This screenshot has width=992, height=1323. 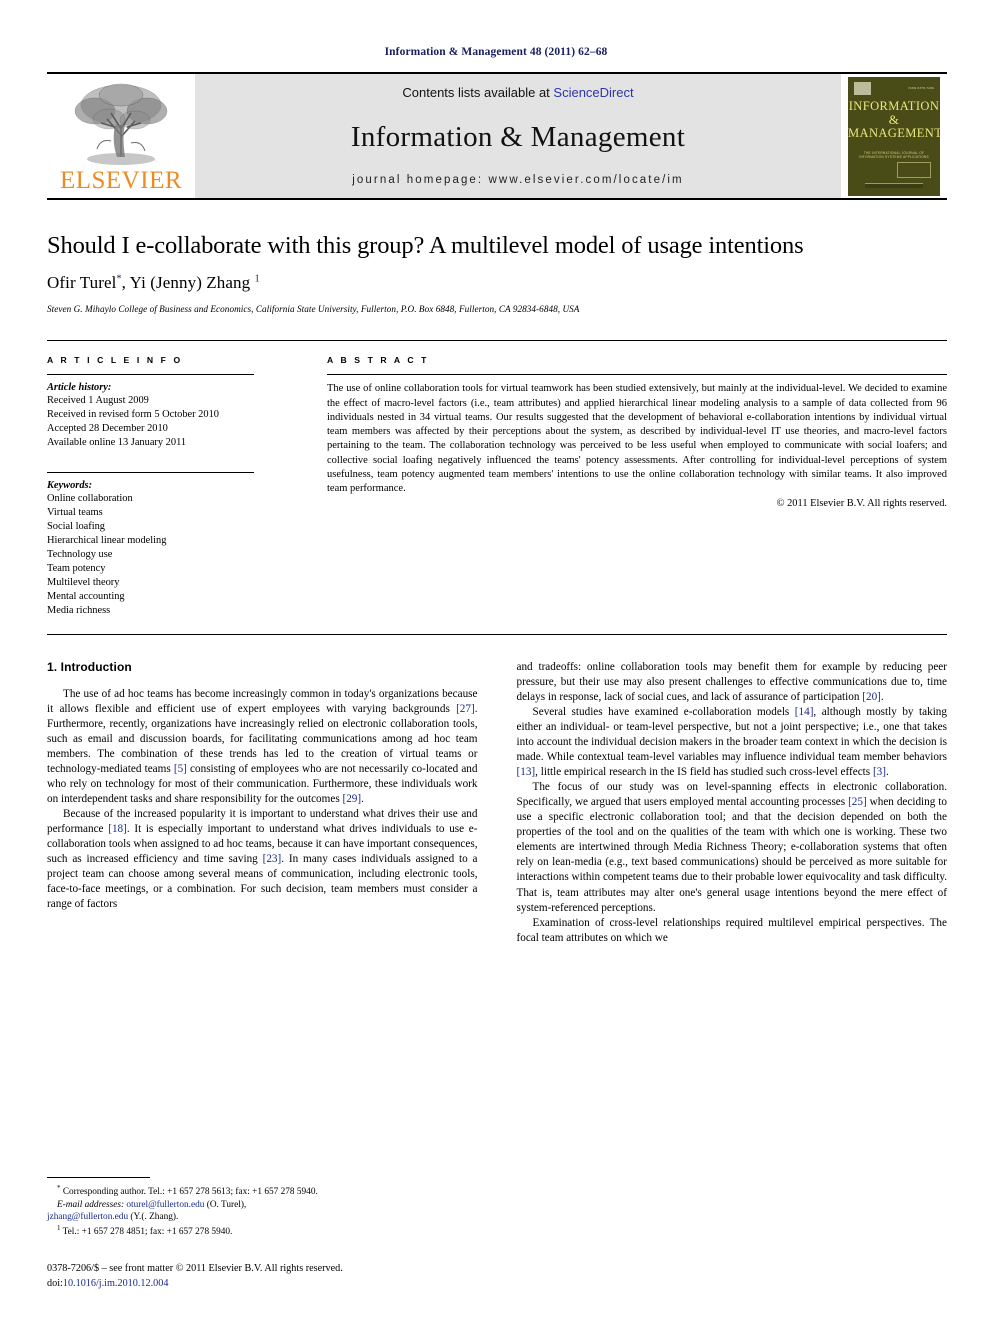 I want to click on abstract-label: A B S T R A C T, so click(x=378, y=360).